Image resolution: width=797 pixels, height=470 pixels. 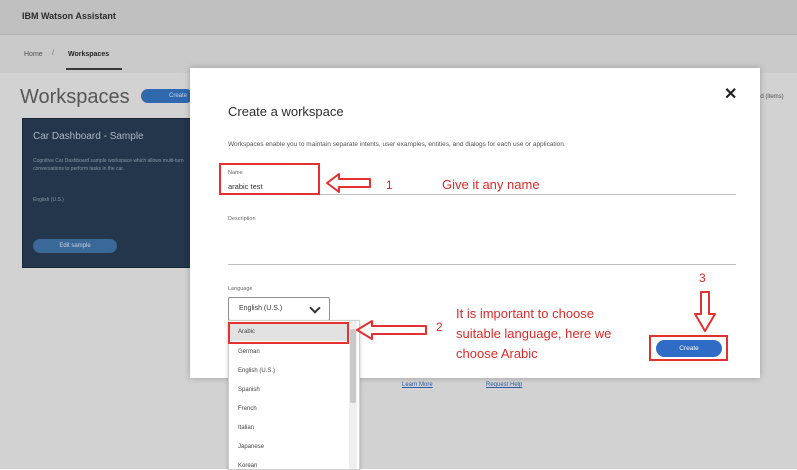 What do you see at coordinates (288, 428) in the screenshot?
I see `language-option-italian: Italian` at bounding box center [288, 428].